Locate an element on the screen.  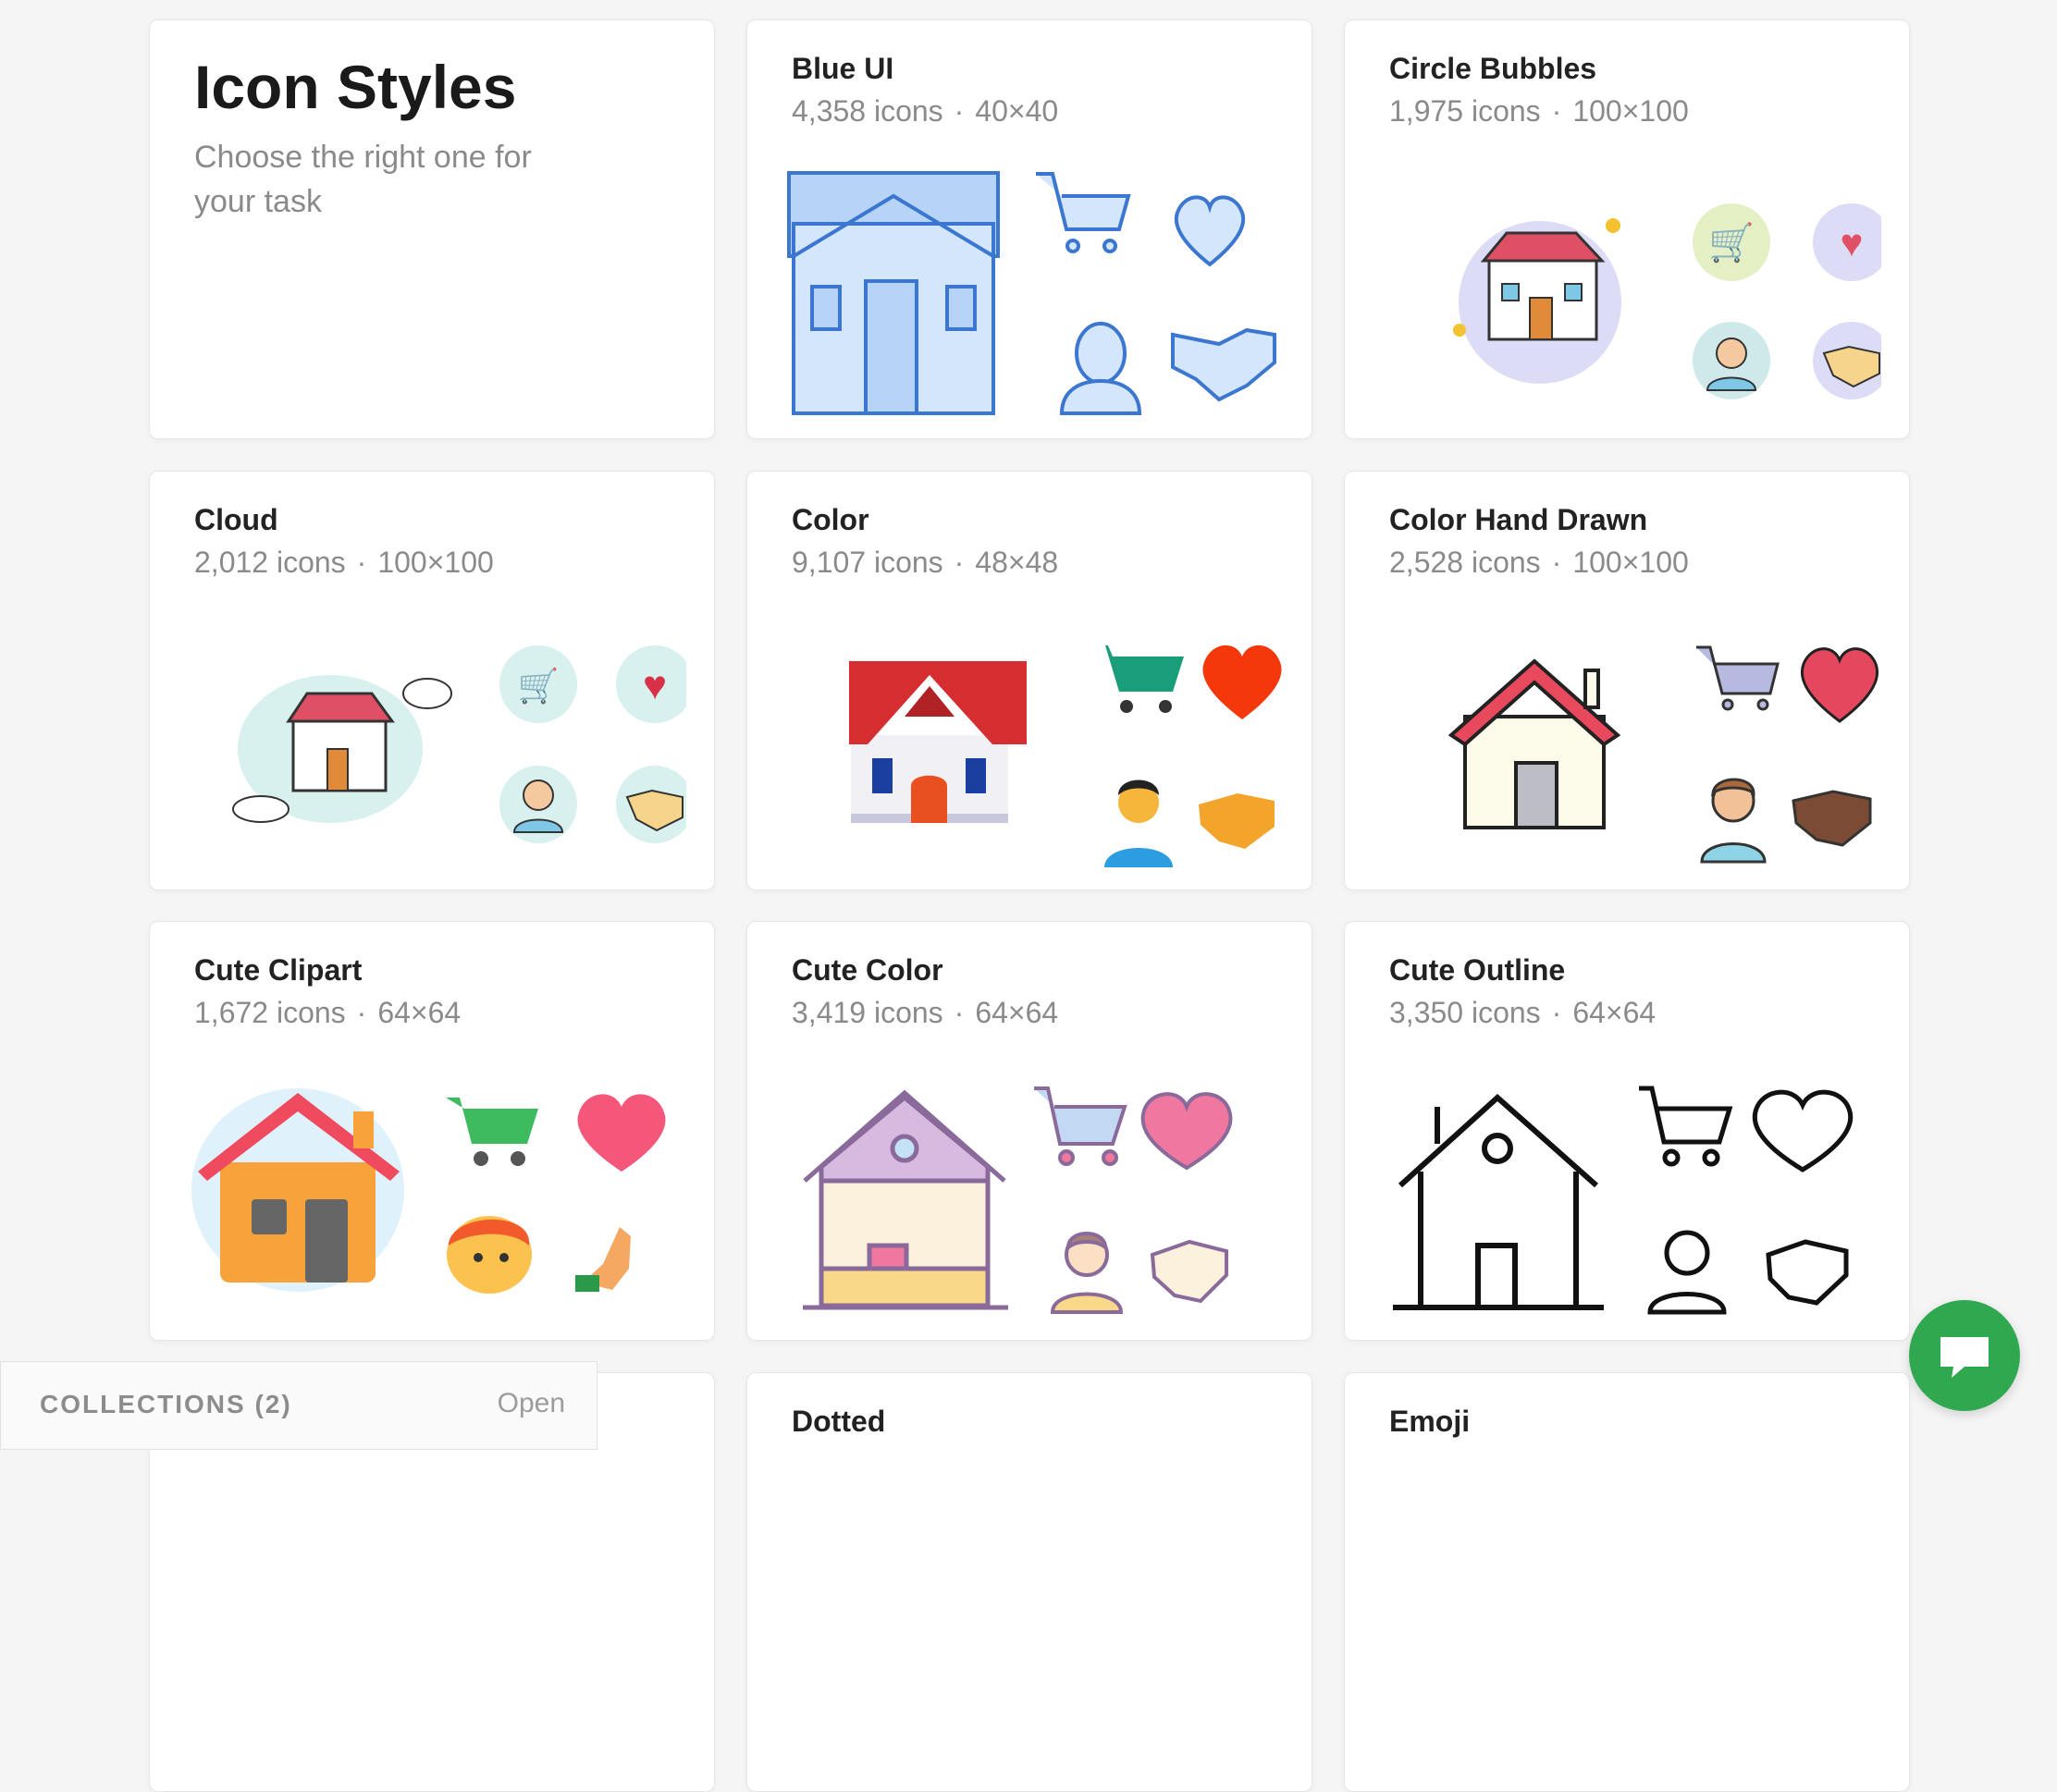
style-card-cute-color: Cute Color 3,419 icons · 64×64 is located at coordinates (1029, 1131).